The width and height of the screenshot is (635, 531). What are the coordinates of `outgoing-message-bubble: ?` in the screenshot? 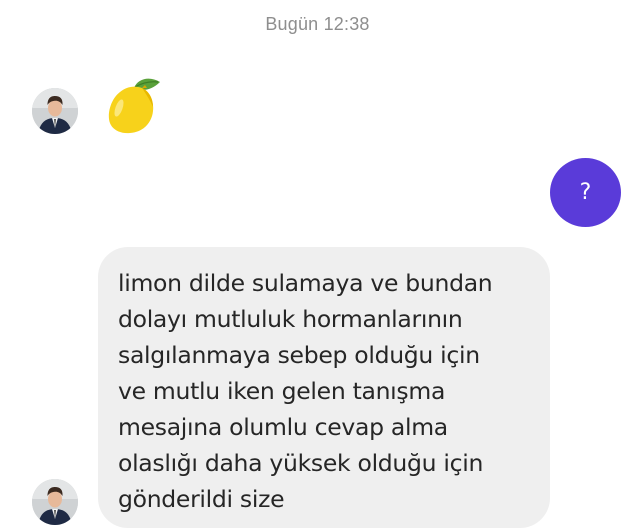 It's located at (585, 192).